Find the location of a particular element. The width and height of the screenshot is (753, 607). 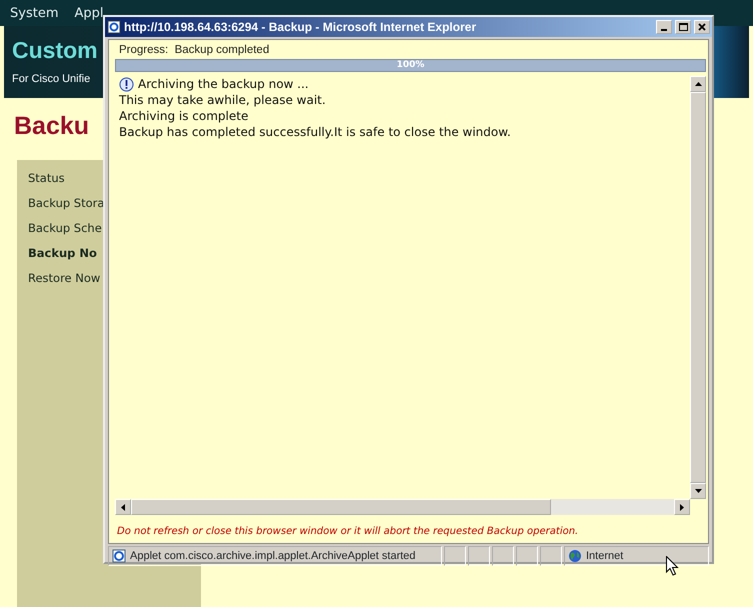

scrollbar-thumb is located at coordinates (341, 507).